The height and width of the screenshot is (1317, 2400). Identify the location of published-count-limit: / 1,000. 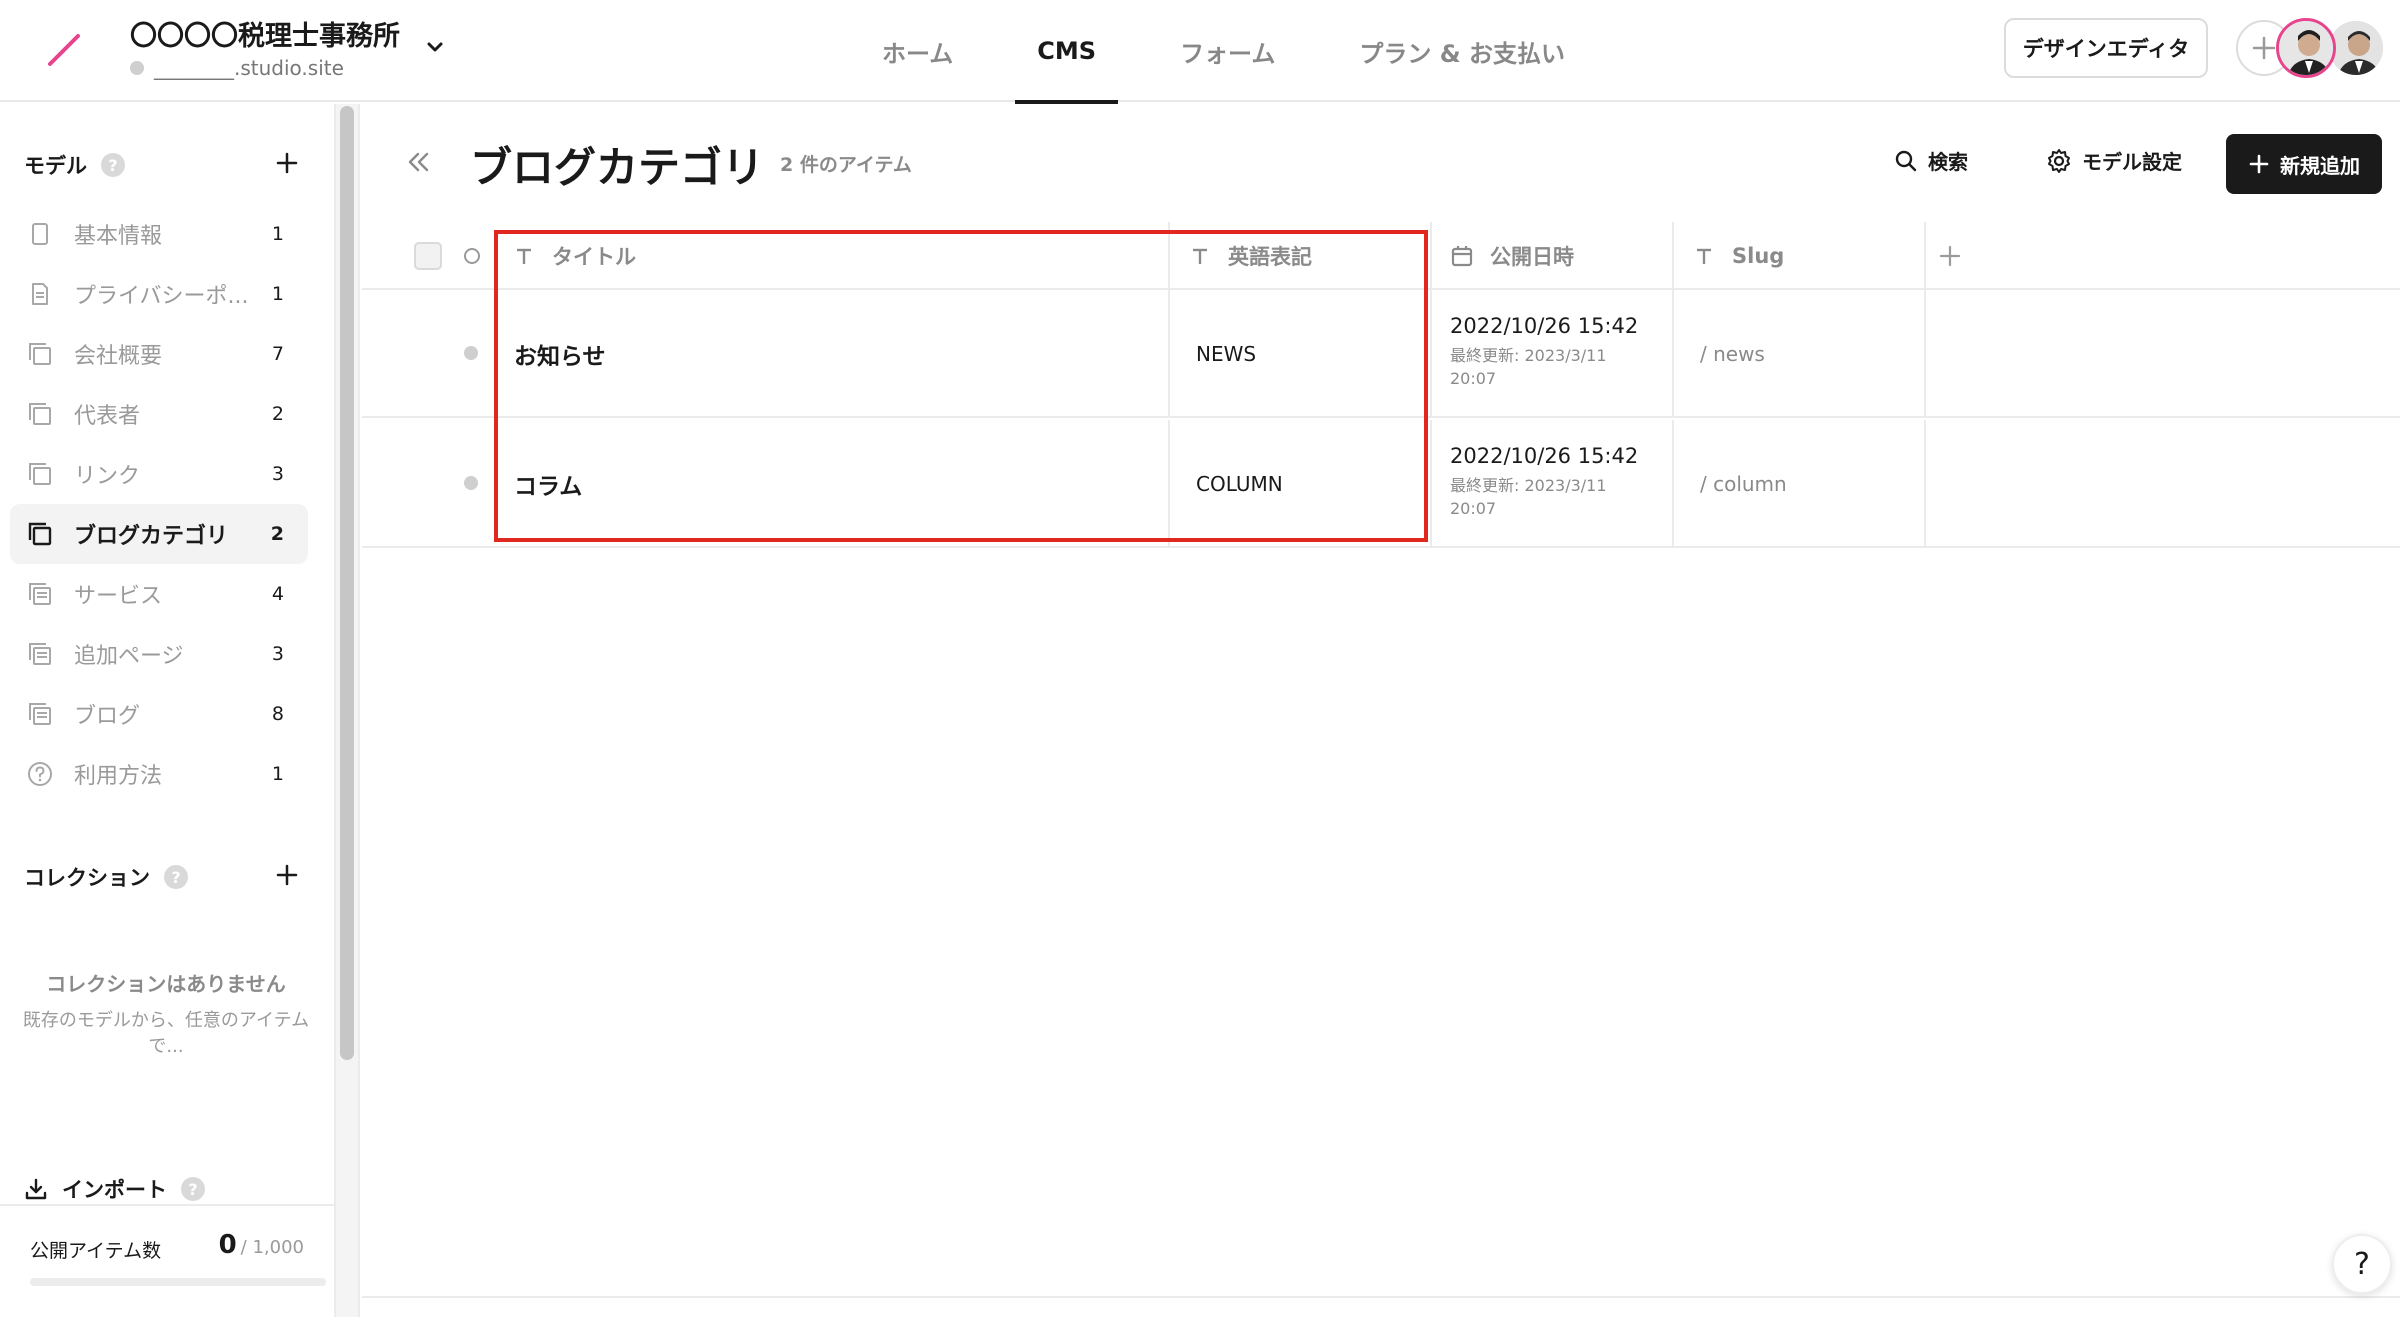
(272, 1247).